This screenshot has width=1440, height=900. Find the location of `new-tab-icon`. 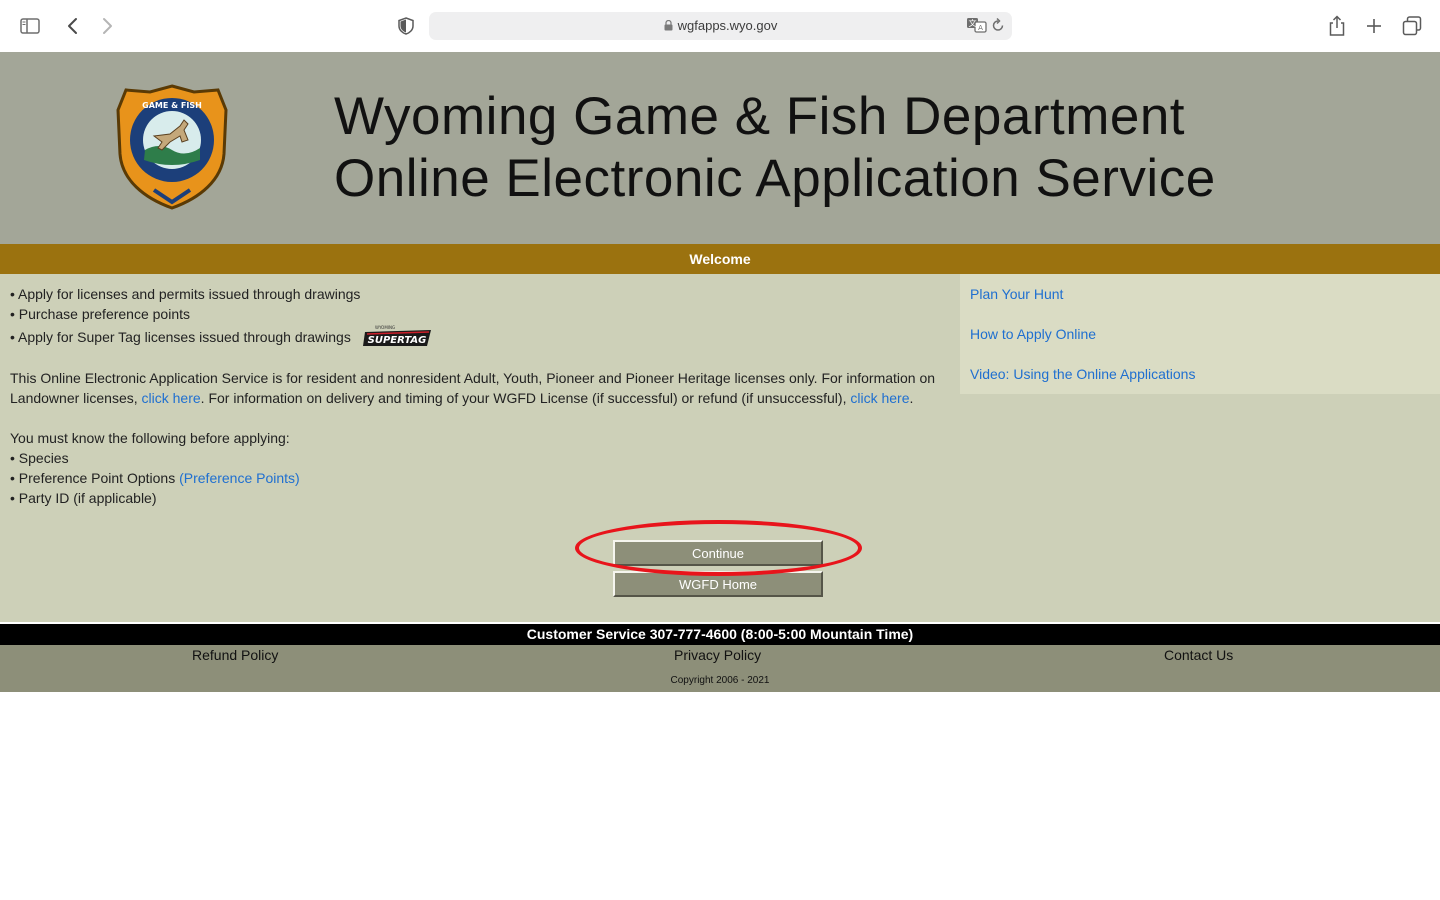

new-tab-icon is located at coordinates (1374, 26).